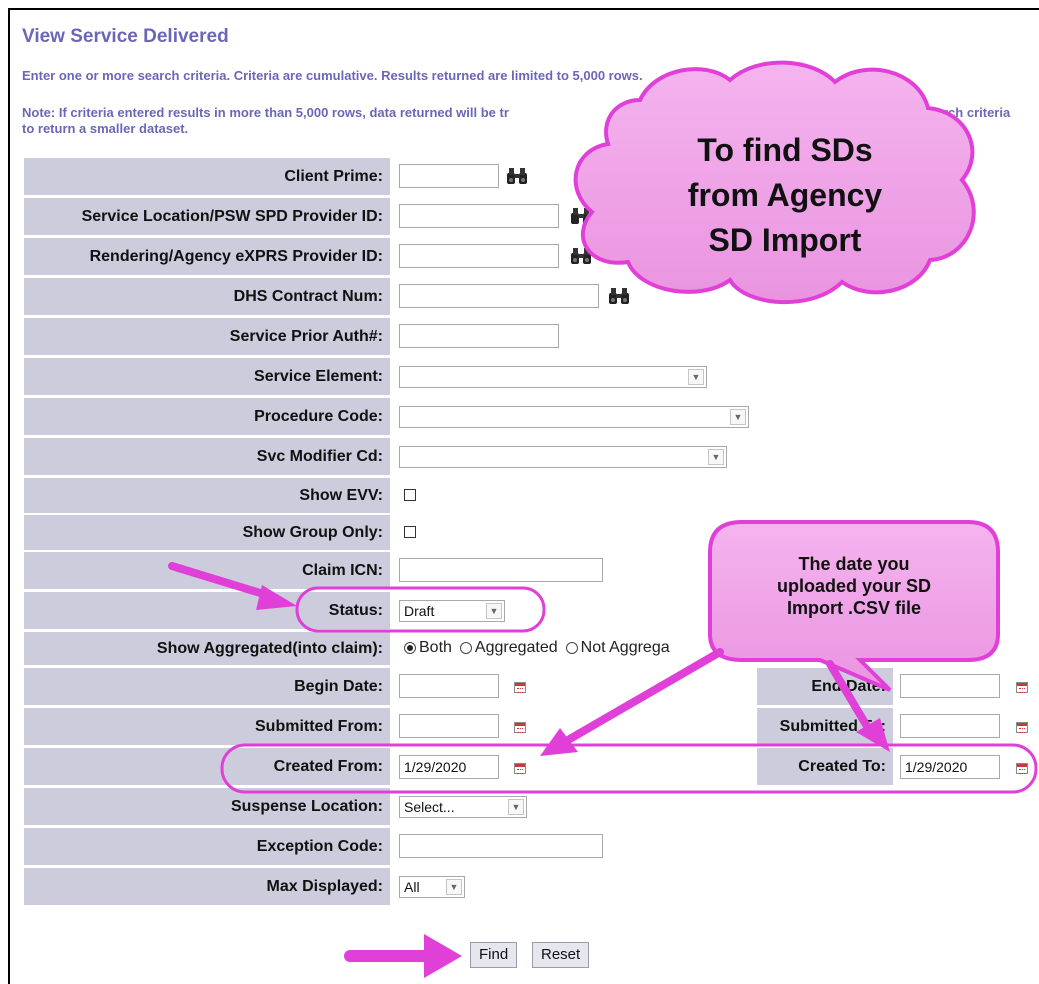 This screenshot has width=1039, height=984. Describe the element at coordinates (629, 768) in the screenshot. I see `created-dates-highlight` at that location.